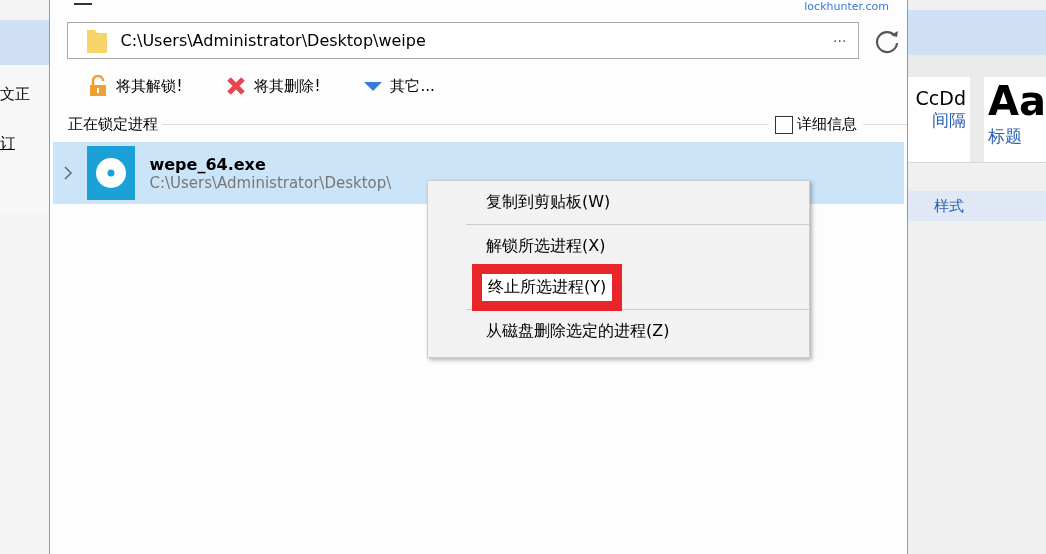 The height and width of the screenshot is (554, 1046). Describe the element at coordinates (846, 6) in the screenshot. I see `website-link: lockhunter.com` at that location.